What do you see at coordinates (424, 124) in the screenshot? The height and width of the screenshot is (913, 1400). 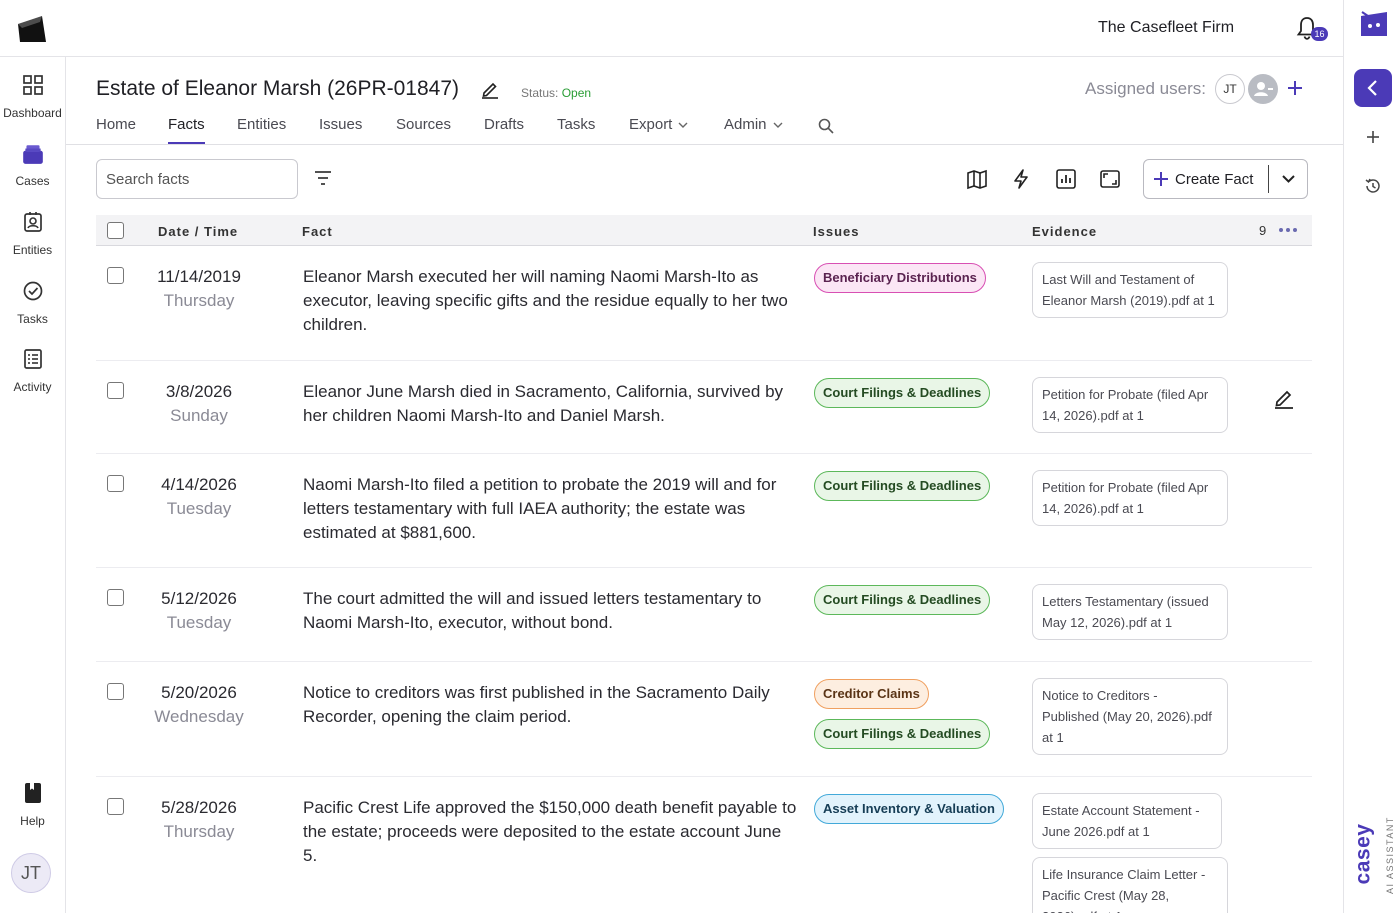 I see `tab-label: Sources` at bounding box center [424, 124].